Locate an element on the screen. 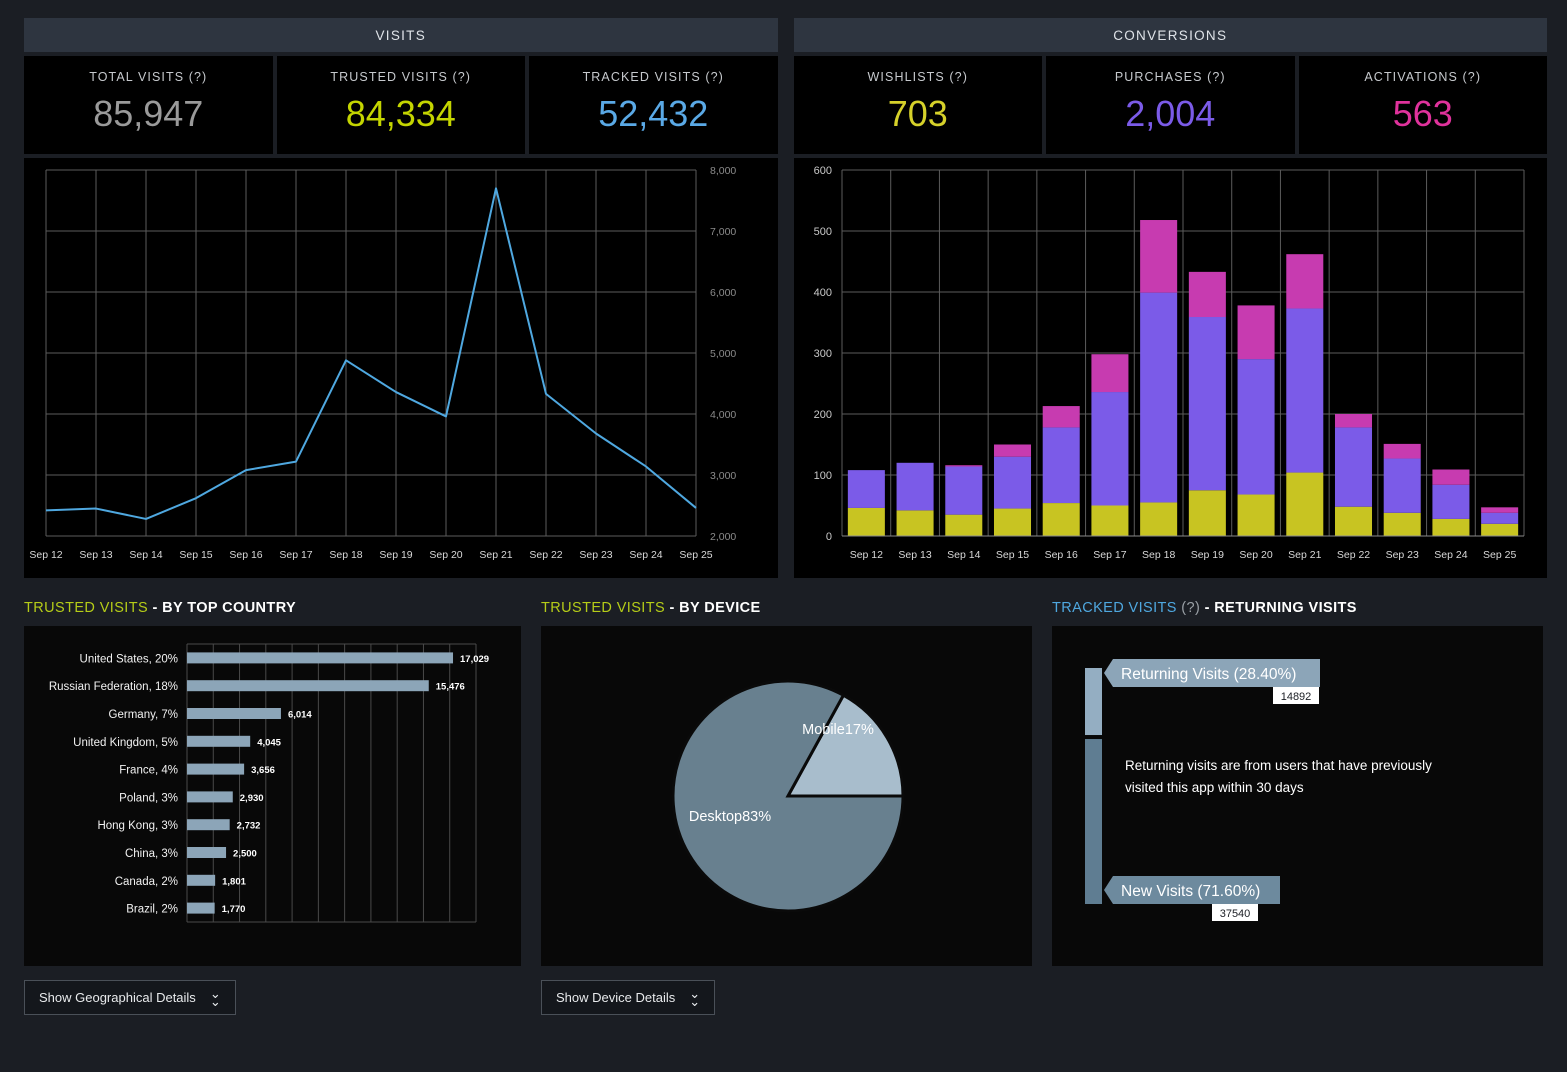 This screenshot has width=1567, height=1072. svg-text: 8,000 is located at coordinates (723, 171).